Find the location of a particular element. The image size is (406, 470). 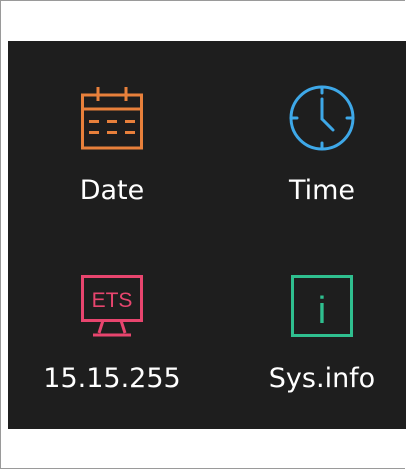

info-icon: i is located at coordinates (322, 306).